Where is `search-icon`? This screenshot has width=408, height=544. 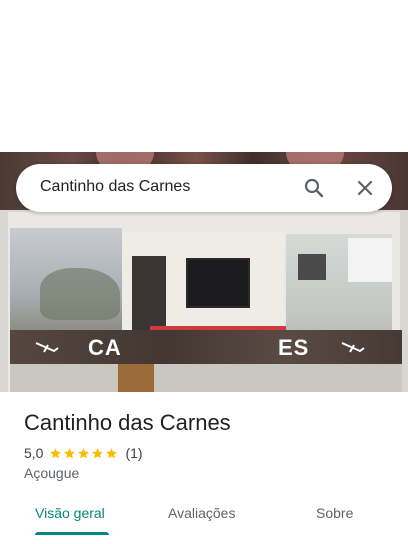 search-icon is located at coordinates (314, 188).